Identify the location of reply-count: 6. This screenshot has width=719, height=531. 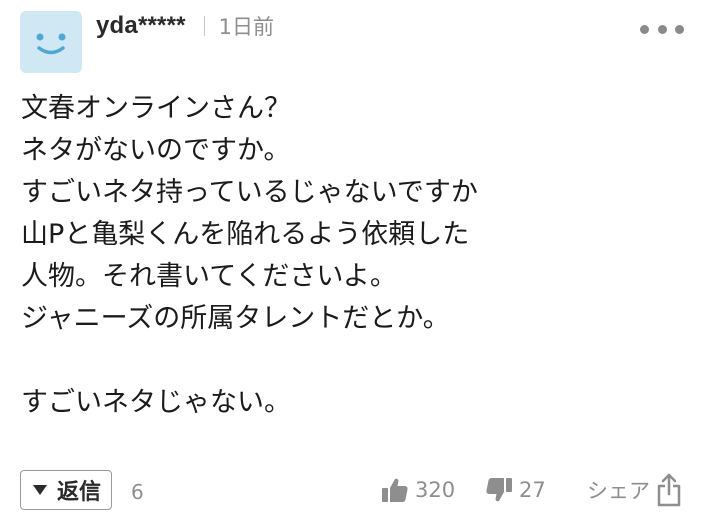
(137, 492).